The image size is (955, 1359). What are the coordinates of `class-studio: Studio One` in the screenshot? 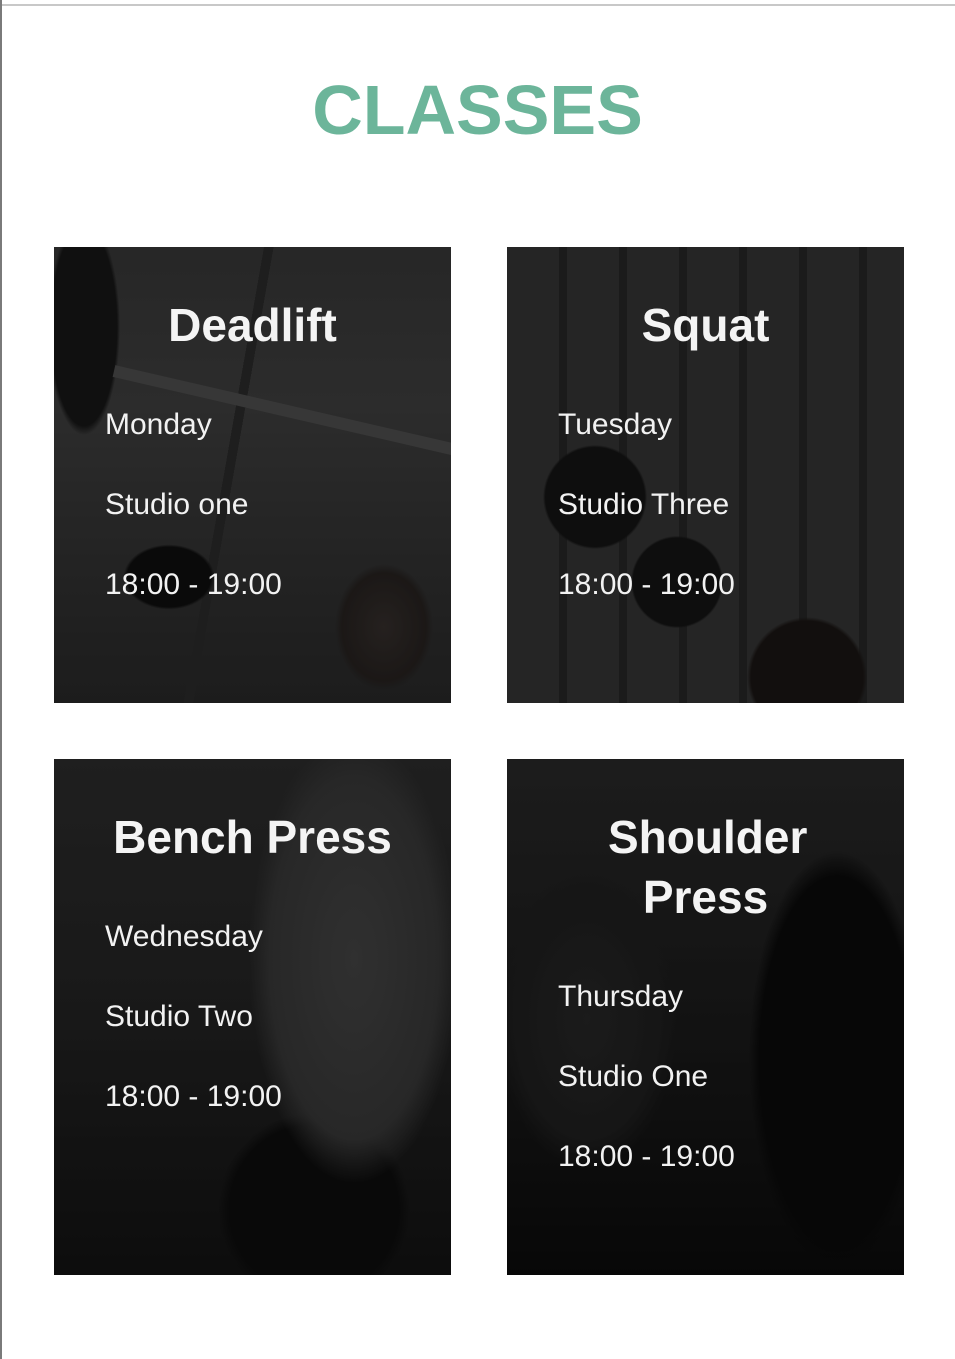 It's located at (633, 1076).